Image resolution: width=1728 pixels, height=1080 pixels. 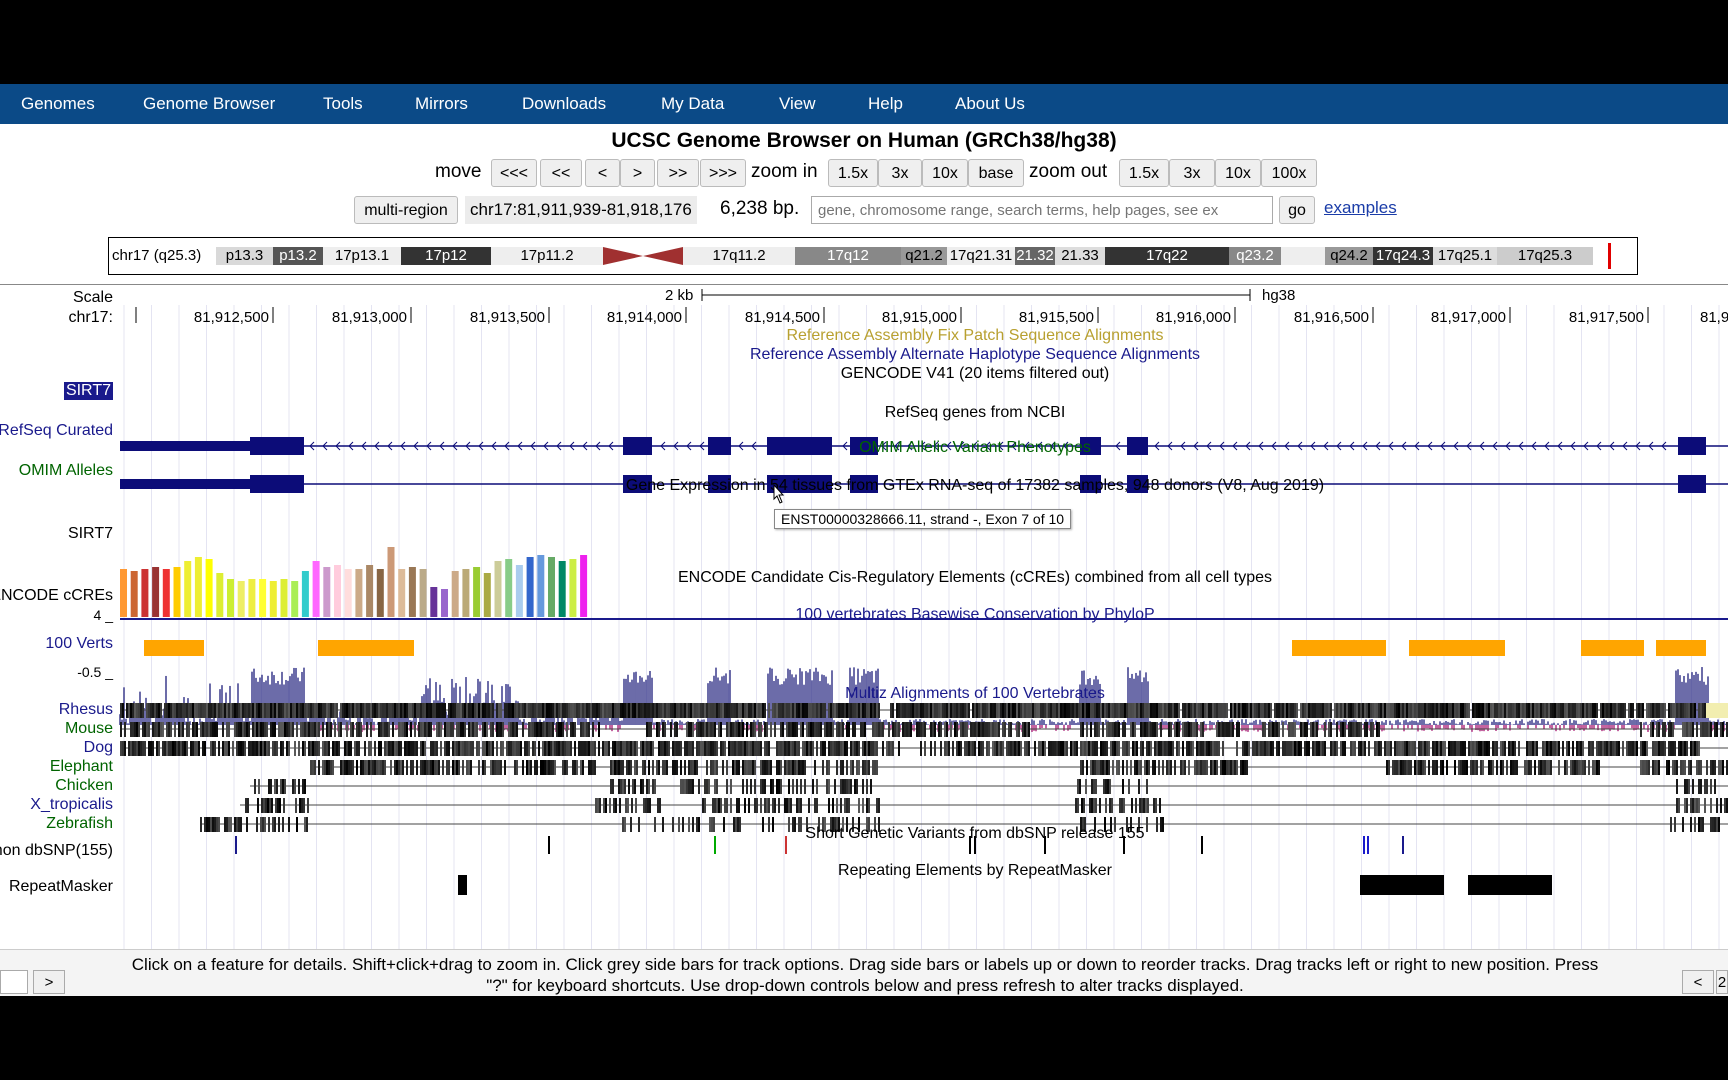 I want to click on ideogram-band: 21.33, so click(x=1080, y=256).